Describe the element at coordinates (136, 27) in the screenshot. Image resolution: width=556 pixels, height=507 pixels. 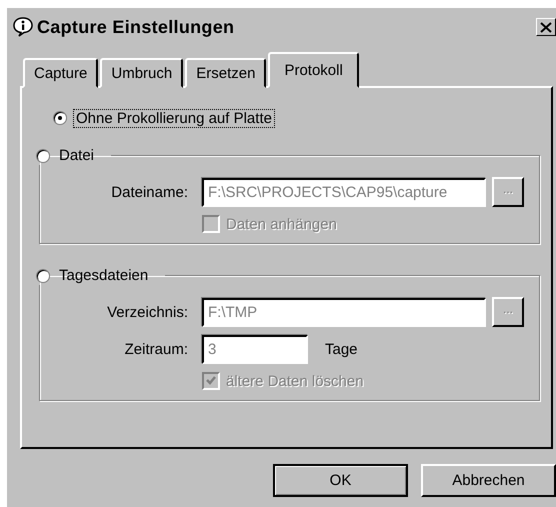
I see `window-title: Capture Einstellungen` at that location.